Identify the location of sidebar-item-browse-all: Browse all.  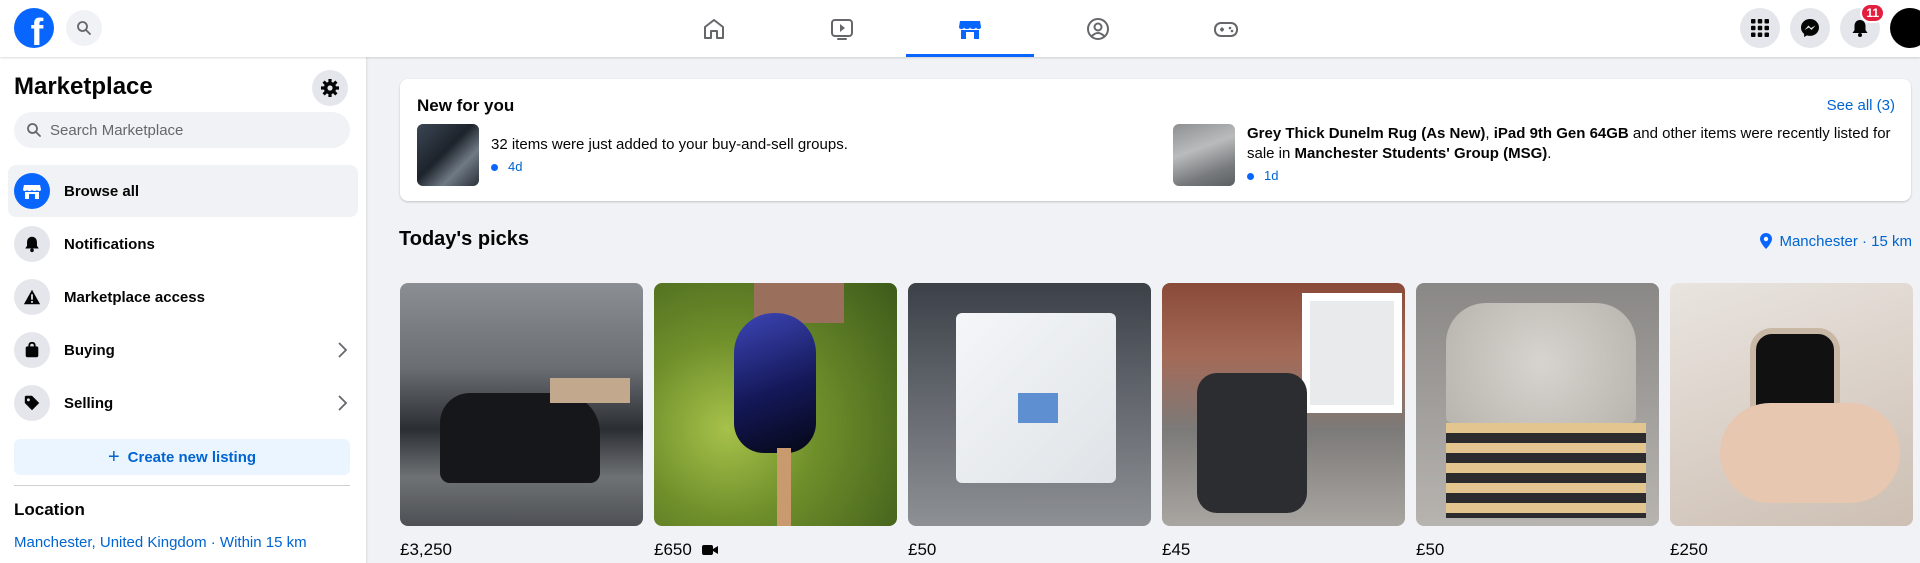
(183, 191).